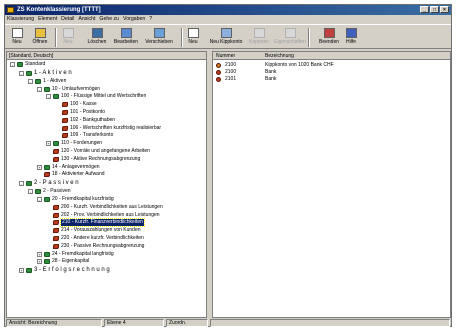 The width and height of the screenshot is (456, 331). What do you see at coordinates (72, 270) in the screenshot?
I see `tree-node-label: 3 - E r f o l g s r e c h n u n g` at bounding box center [72, 270].